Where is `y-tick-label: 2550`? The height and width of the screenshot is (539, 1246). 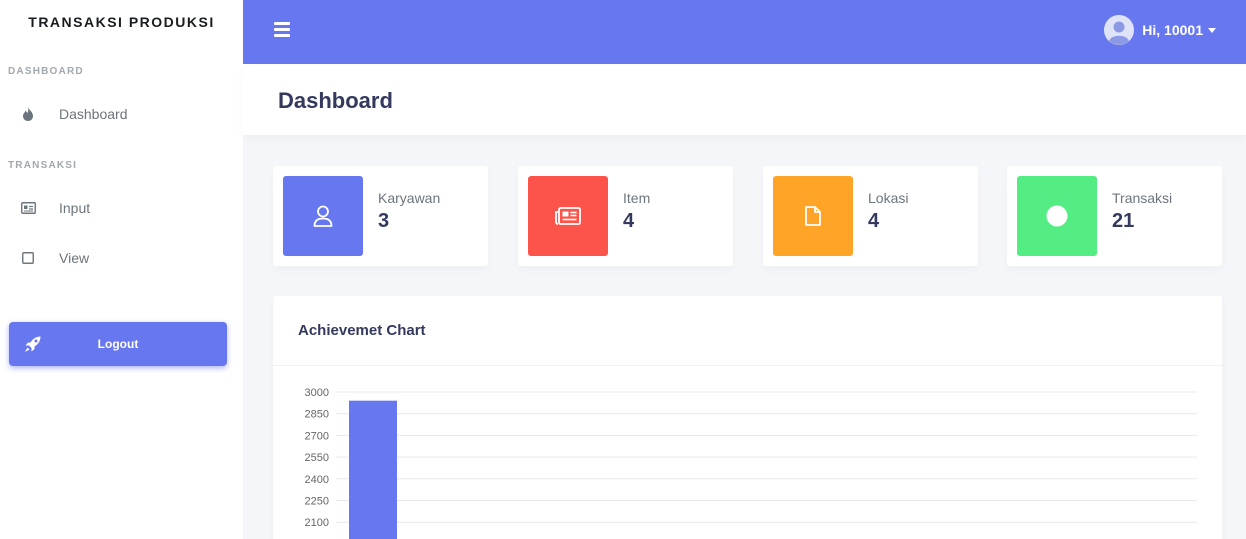 y-tick-label: 2550 is located at coordinates (317, 458).